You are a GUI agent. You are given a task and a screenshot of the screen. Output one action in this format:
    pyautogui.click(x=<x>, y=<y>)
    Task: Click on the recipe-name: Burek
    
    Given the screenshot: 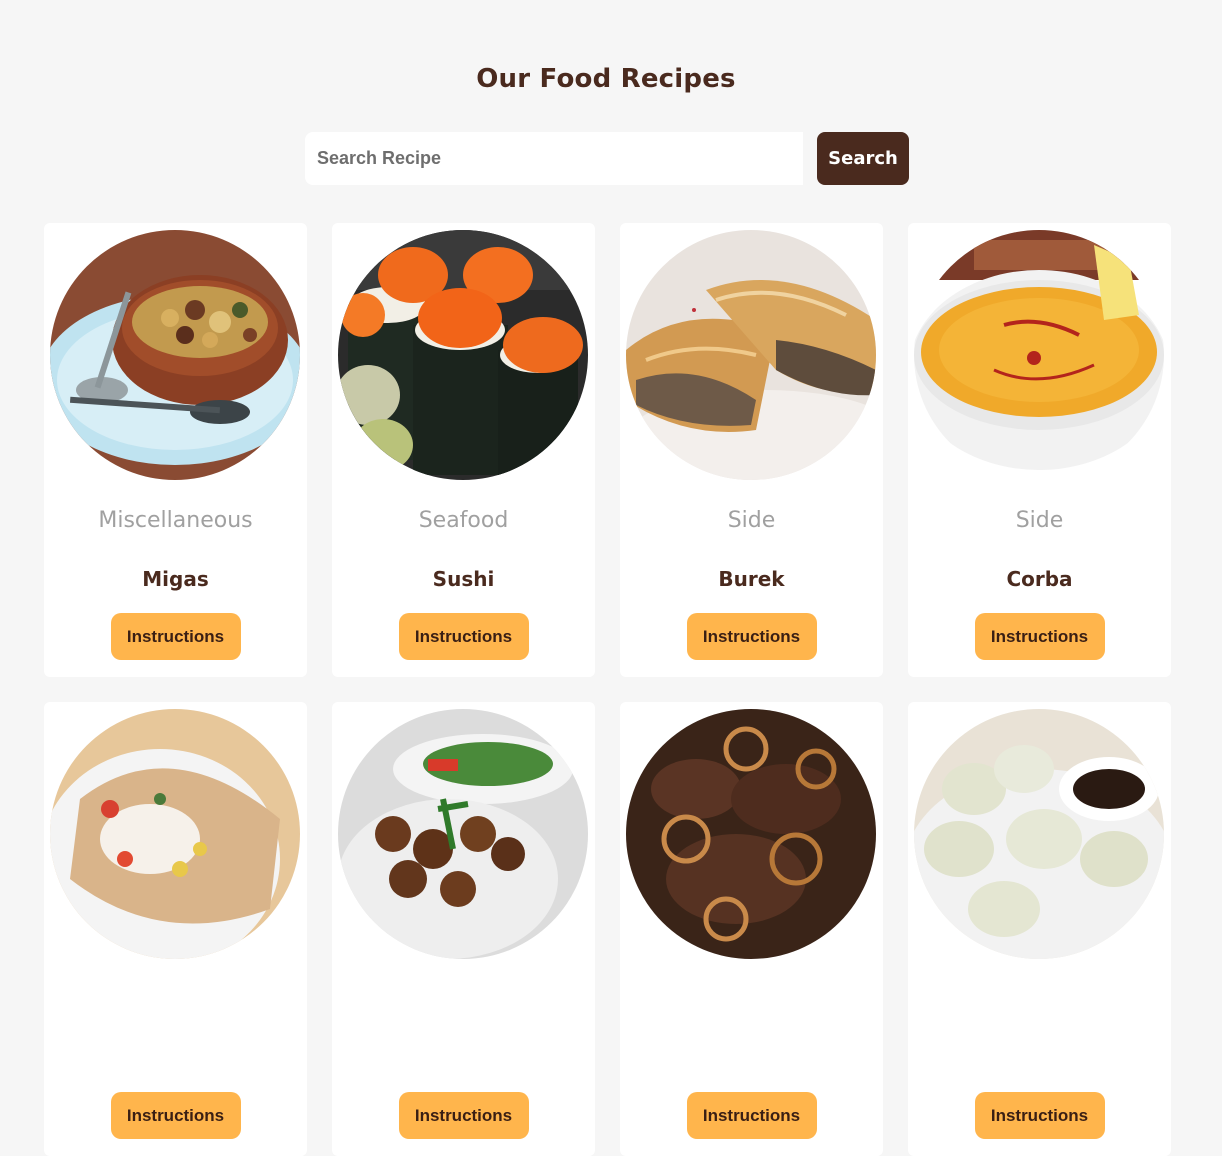 What is the action you would take?
    pyautogui.click(x=751, y=579)
    